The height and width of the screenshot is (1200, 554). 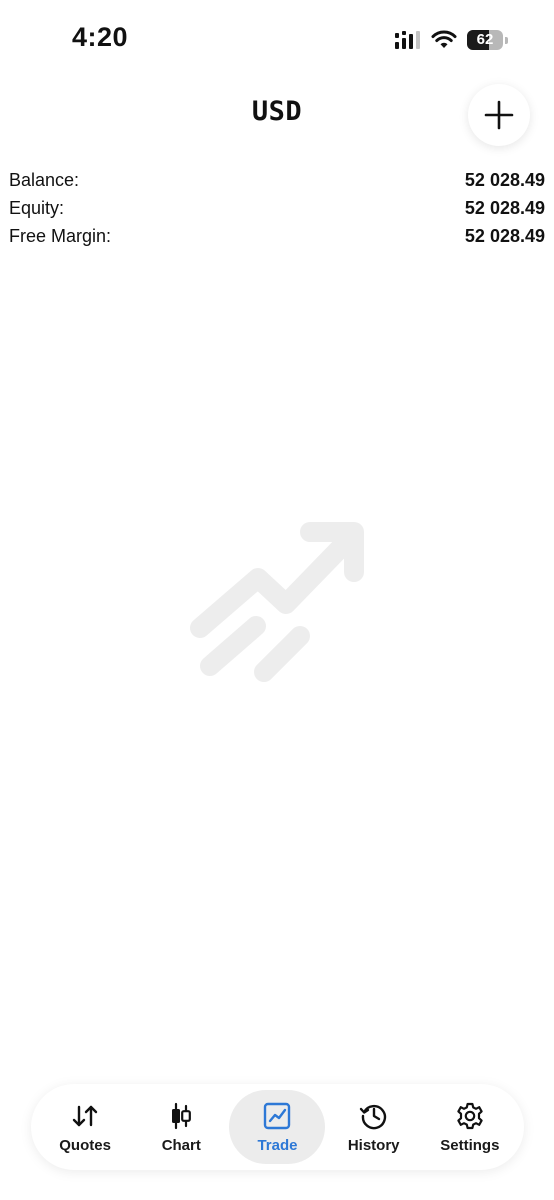 What do you see at coordinates (277, 1115) in the screenshot?
I see `trade-chart-icon` at bounding box center [277, 1115].